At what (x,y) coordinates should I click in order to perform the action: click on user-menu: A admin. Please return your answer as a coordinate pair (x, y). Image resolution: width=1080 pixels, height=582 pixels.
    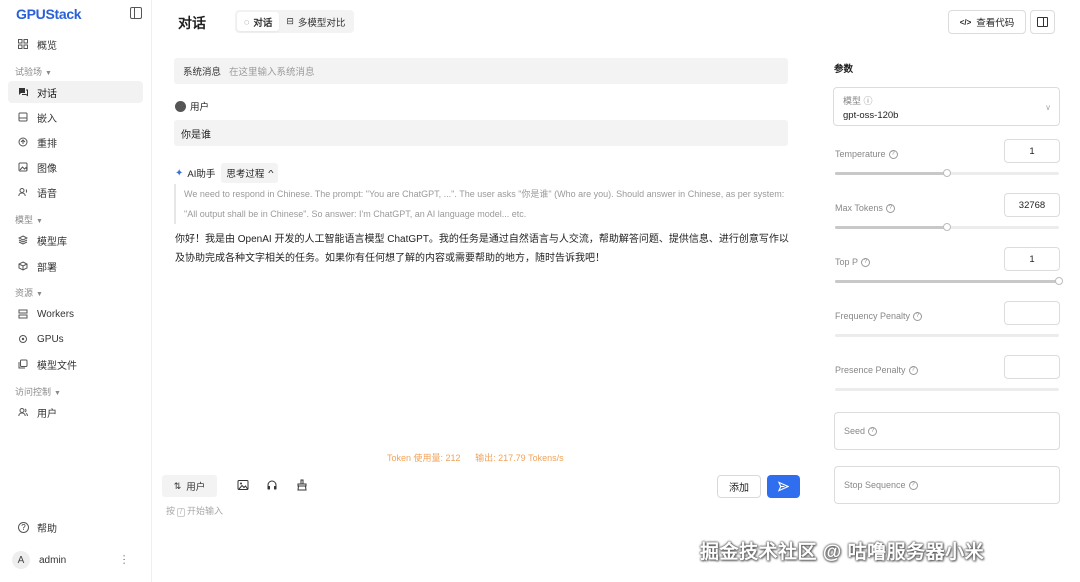
    Looking at the image, I should click on (39, 560).